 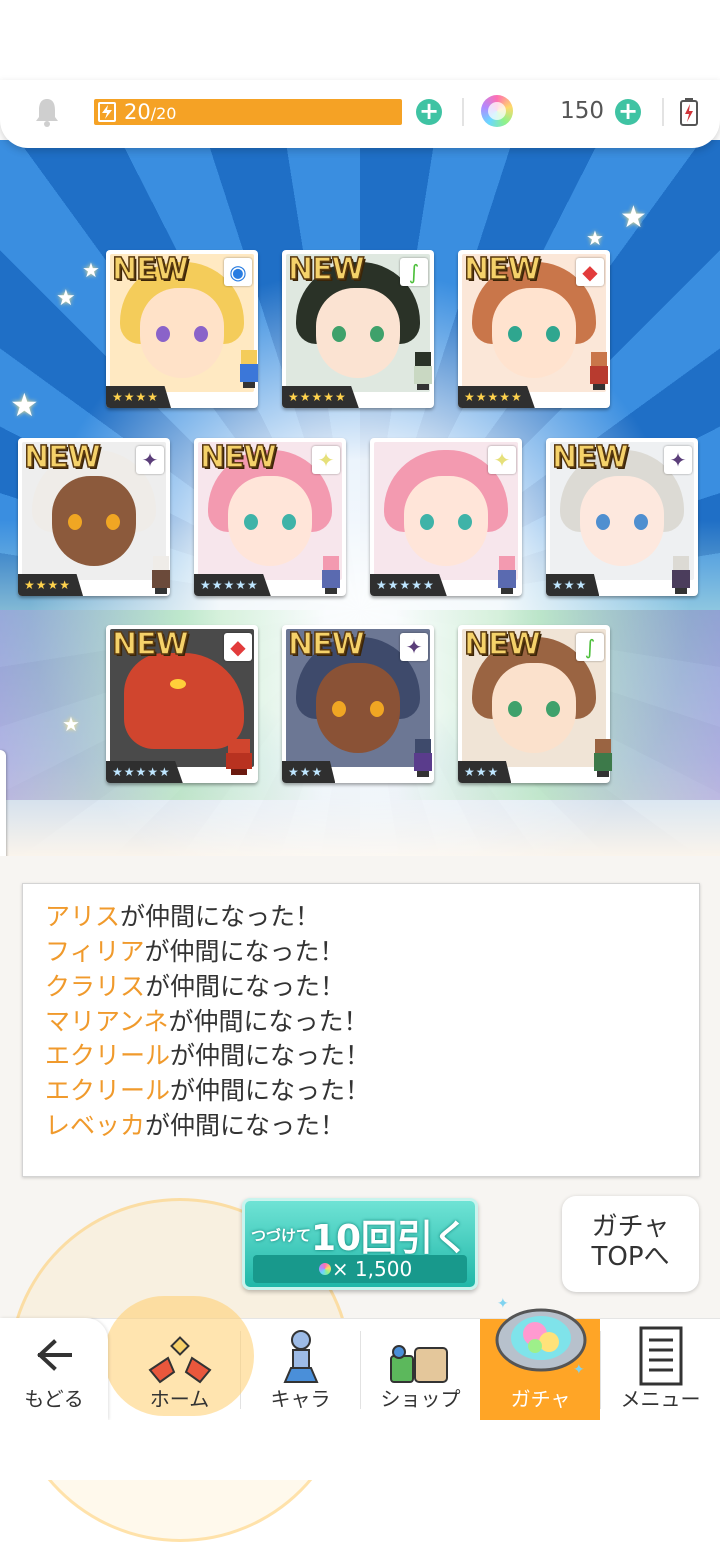 I want to click on fire-attribute-icon: ◆, so click(x=590, y=272).